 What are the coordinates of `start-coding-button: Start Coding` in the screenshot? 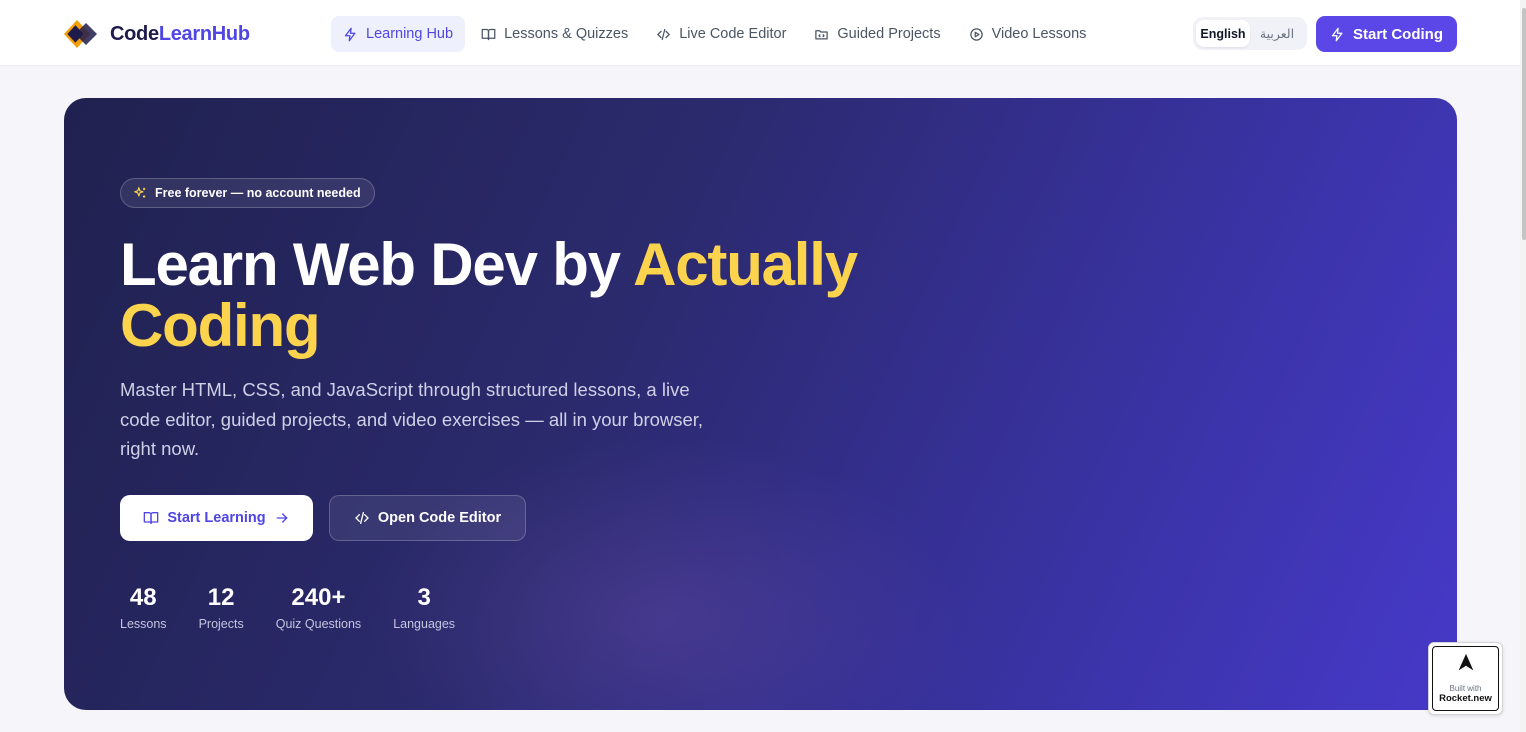 It's located at (1386, 34).